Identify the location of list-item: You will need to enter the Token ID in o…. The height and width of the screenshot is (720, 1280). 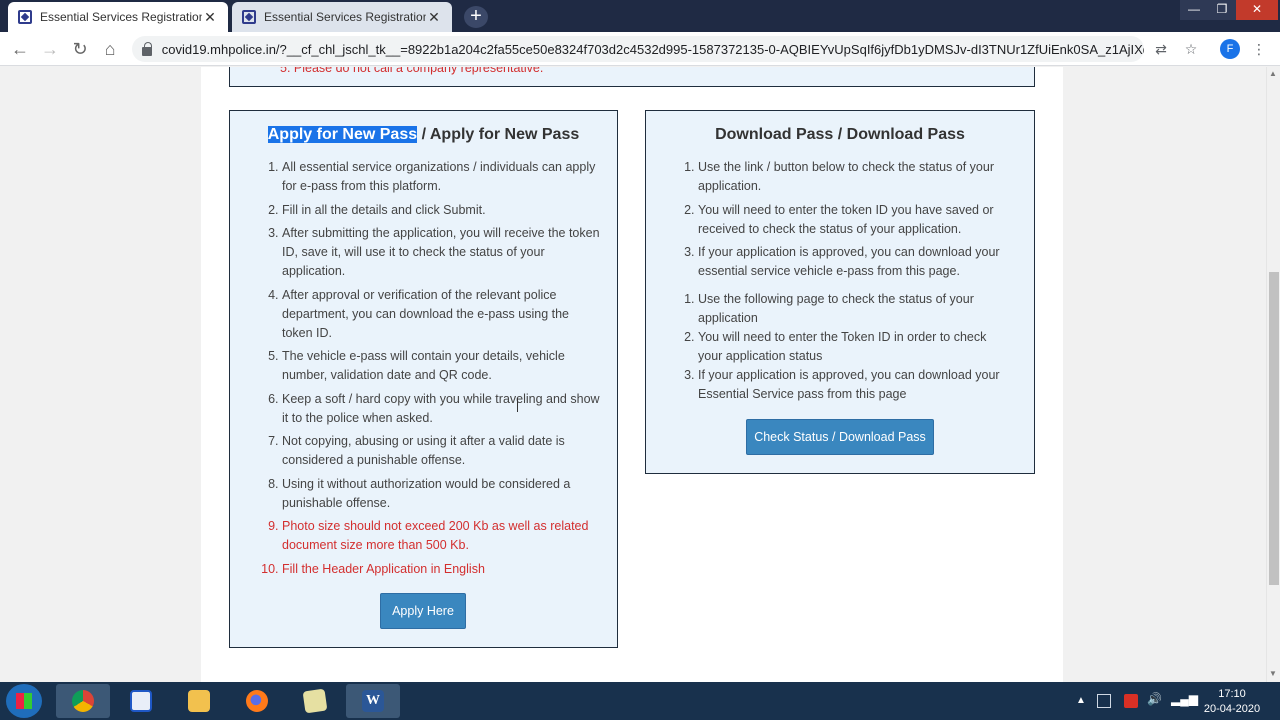
(855, 347).